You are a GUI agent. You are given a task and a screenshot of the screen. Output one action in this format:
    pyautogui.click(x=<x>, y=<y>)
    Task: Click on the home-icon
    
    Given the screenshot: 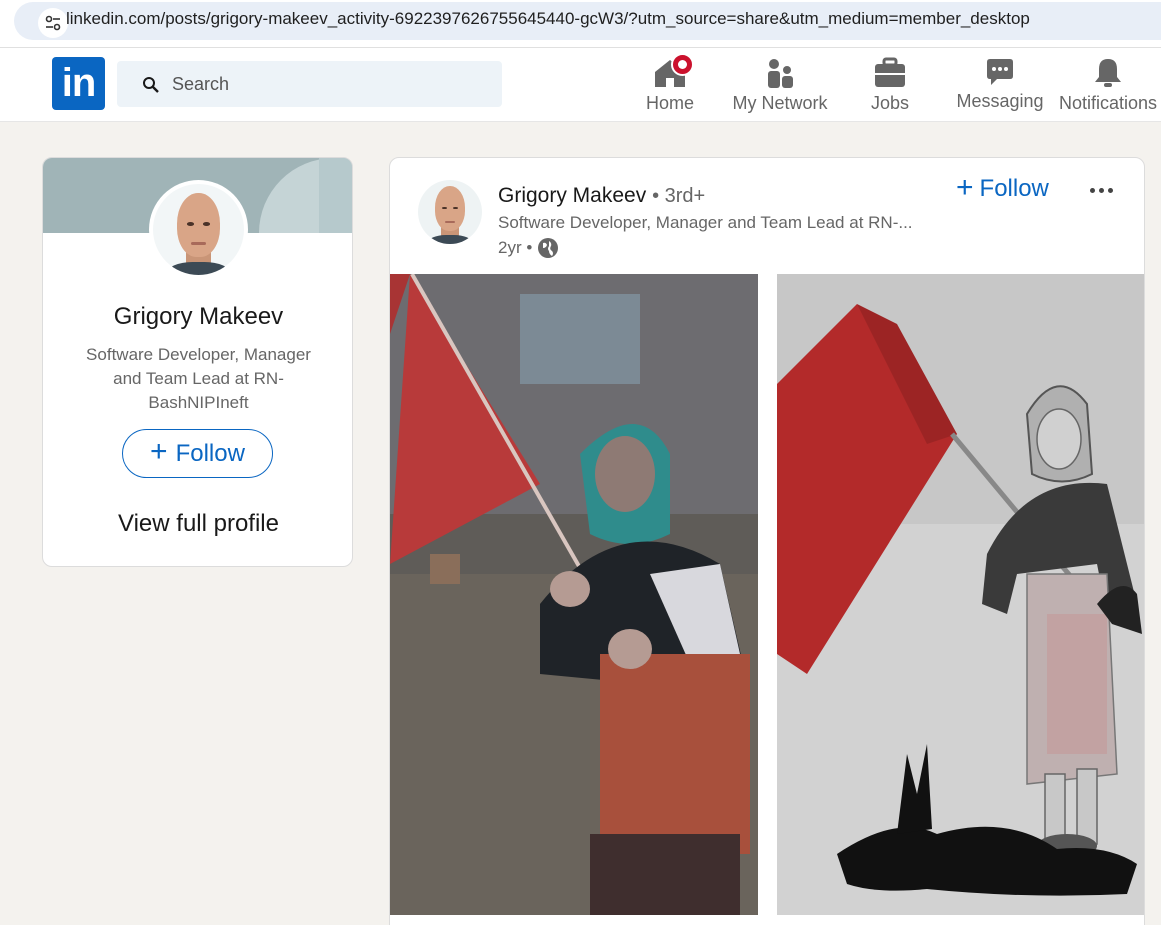 What is the action you would take?
    pyautogui.click(x=673, y=71)
    